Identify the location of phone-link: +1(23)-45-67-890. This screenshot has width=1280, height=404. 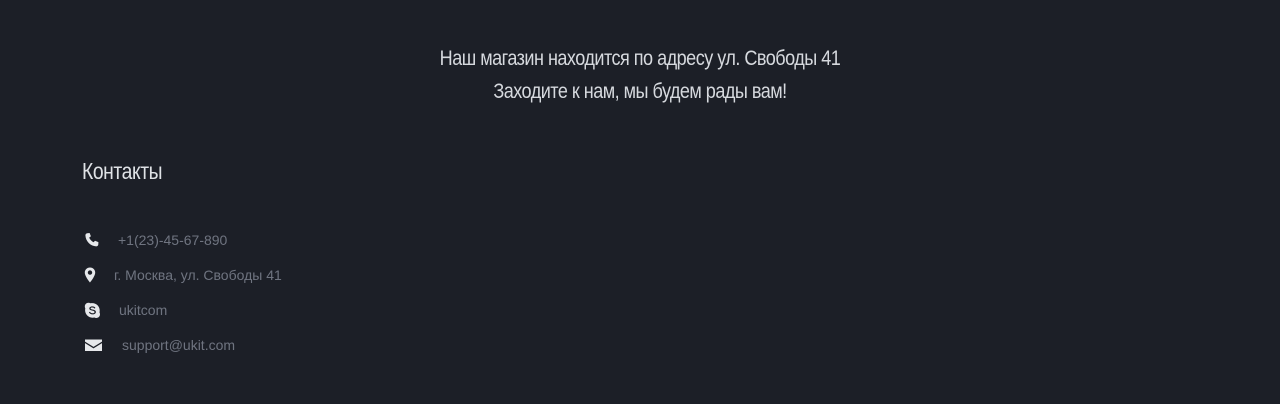
(172, 240).